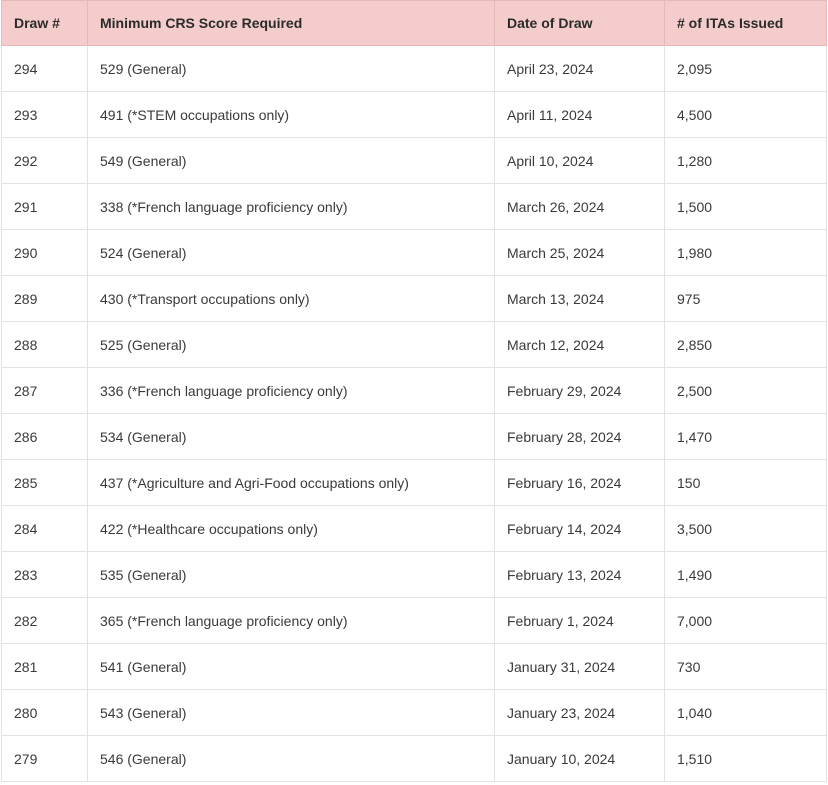 The height and width of the screenshot is (785, 828). What do you see at coordinates (44, 160) in the screenshot?
I see `draw-number-cell: 292` at bounding box center [44, 160].